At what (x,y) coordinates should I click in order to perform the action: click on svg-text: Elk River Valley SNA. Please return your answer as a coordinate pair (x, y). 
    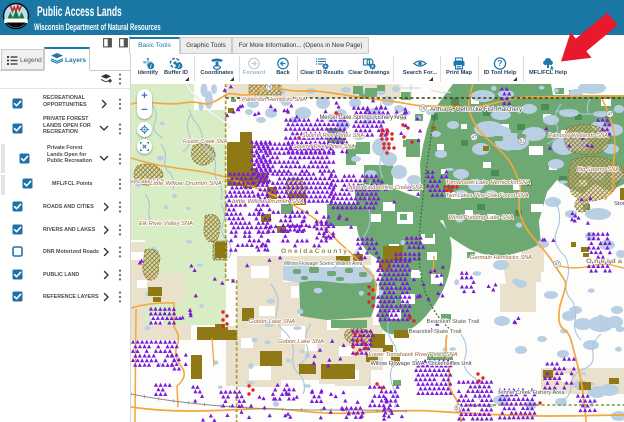
    Looking at the image, I should click on (166, 224).